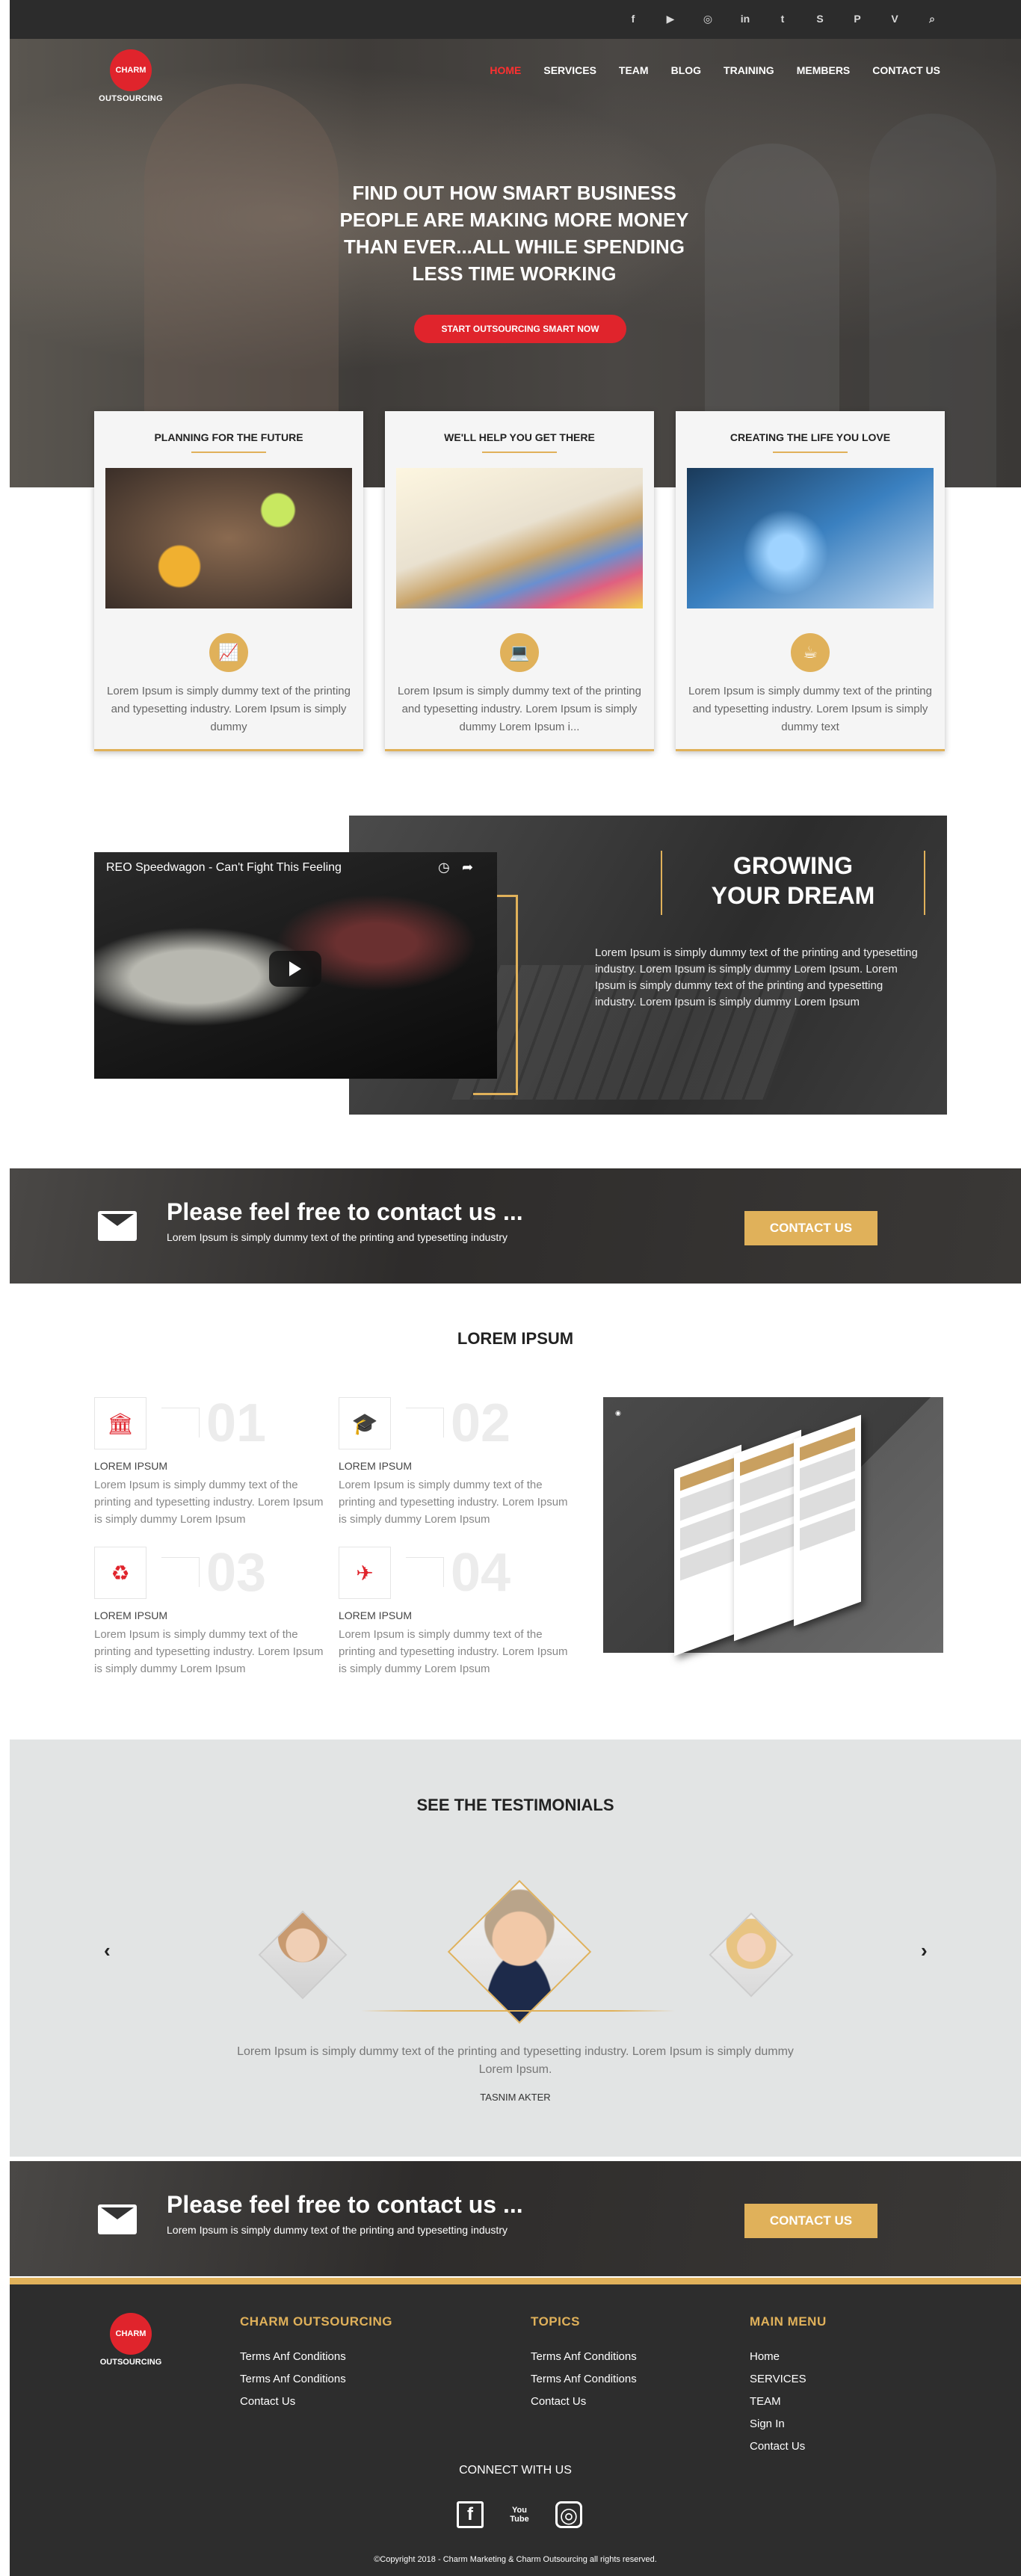  What do you see at coordinates (788, 2424) in the screenshot?
I see `footer-link: Sign In` at bounding box center [788, 2424].